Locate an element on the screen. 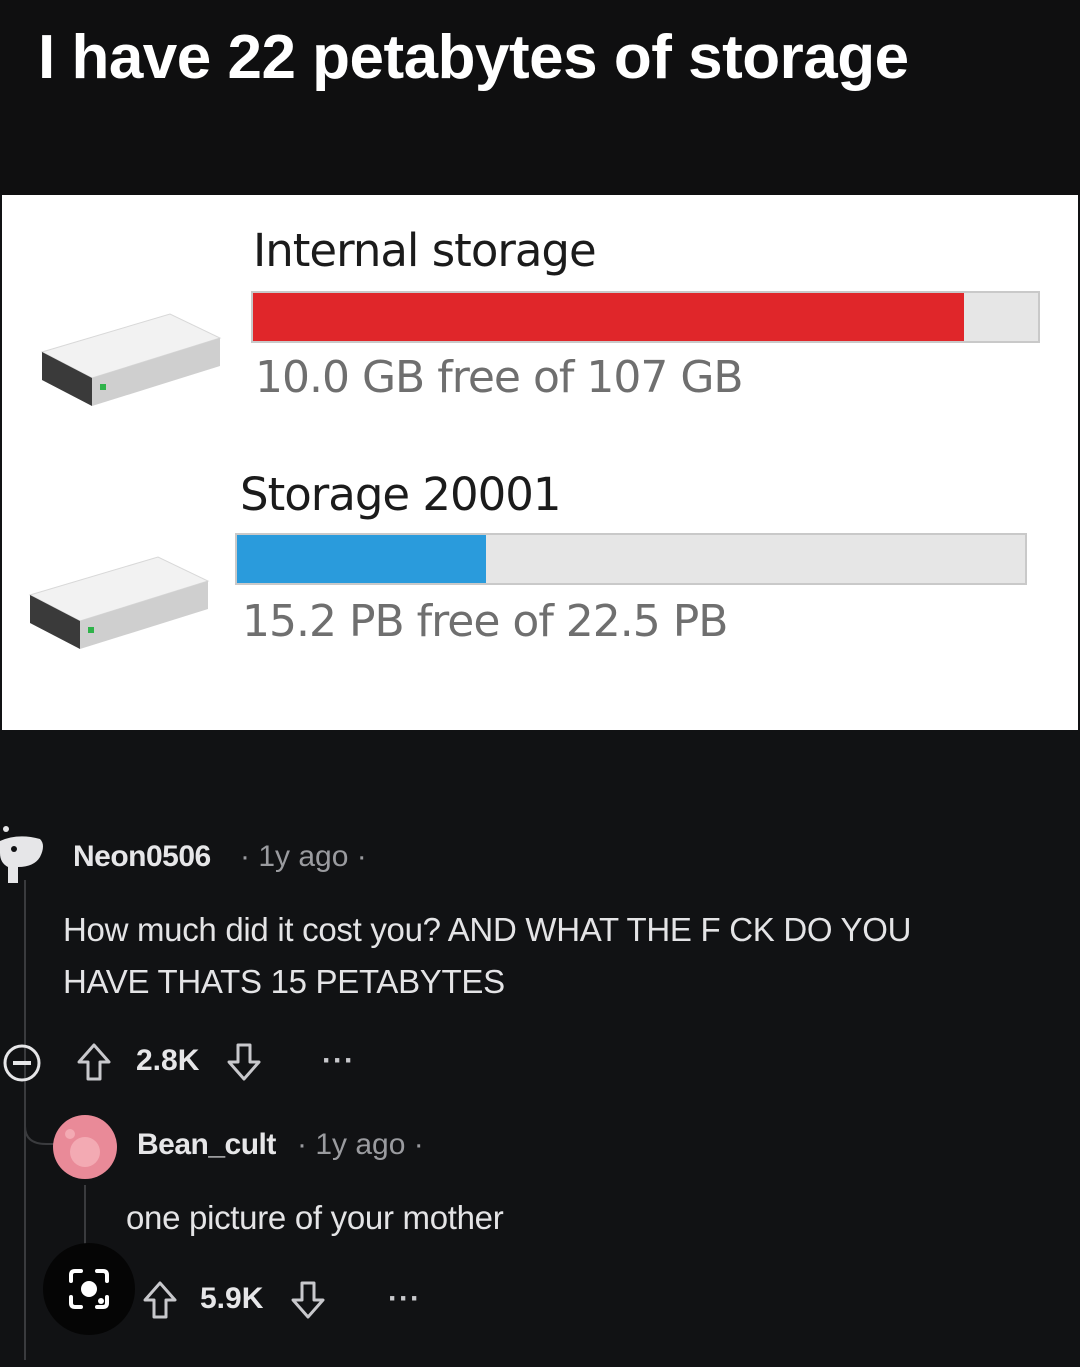 The width and height of the screenshot is (1080, 1367). drive-name: Storage 20001 is located at coordinates (401, 494).